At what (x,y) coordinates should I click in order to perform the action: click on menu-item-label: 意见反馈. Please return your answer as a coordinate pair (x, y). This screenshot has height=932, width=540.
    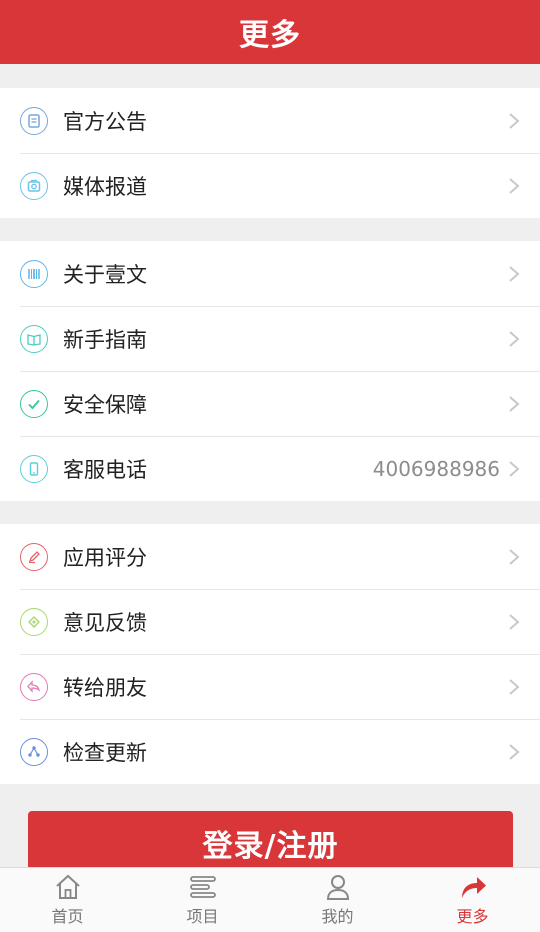
    Looking at the image, I should click on (105, 622).